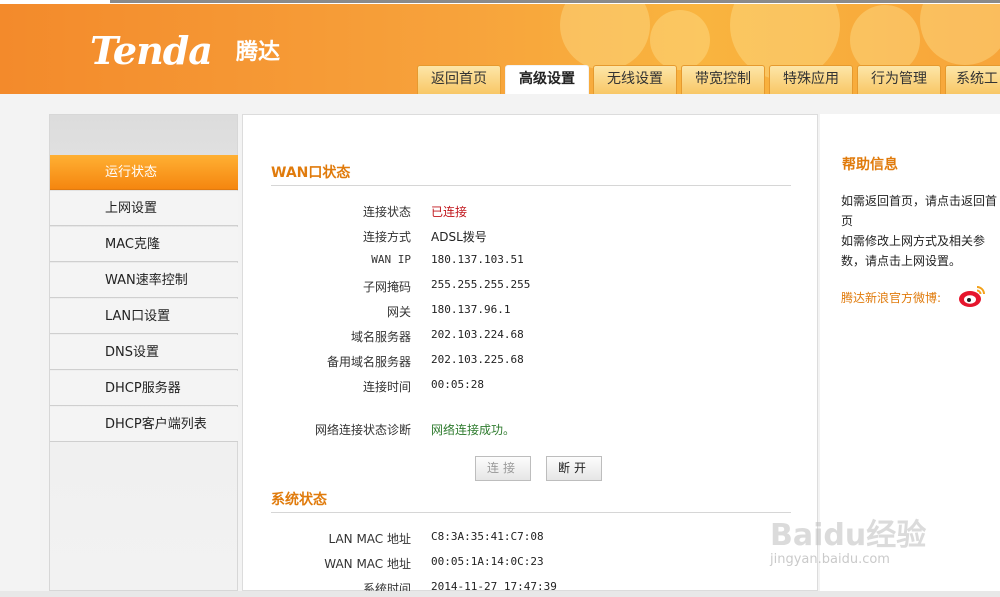  I want to click on sidebar-item-dhcp-server: DHCP服务器, so click(144, 388).